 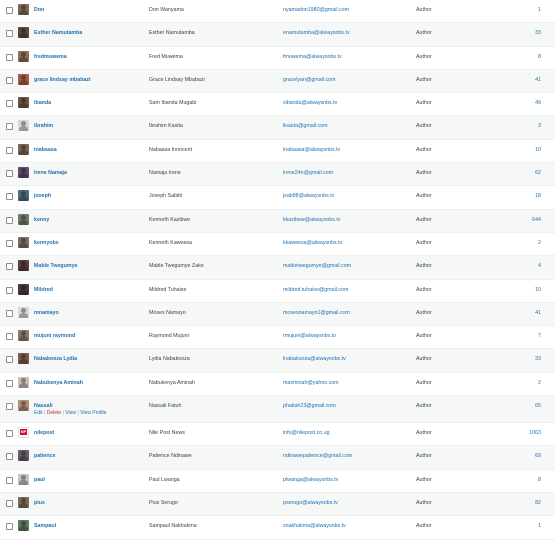 What do you see at coordinates (539, 266) in the screenshot?
I see `user-posts-count-link: 4` at bounding box center [539, 266].